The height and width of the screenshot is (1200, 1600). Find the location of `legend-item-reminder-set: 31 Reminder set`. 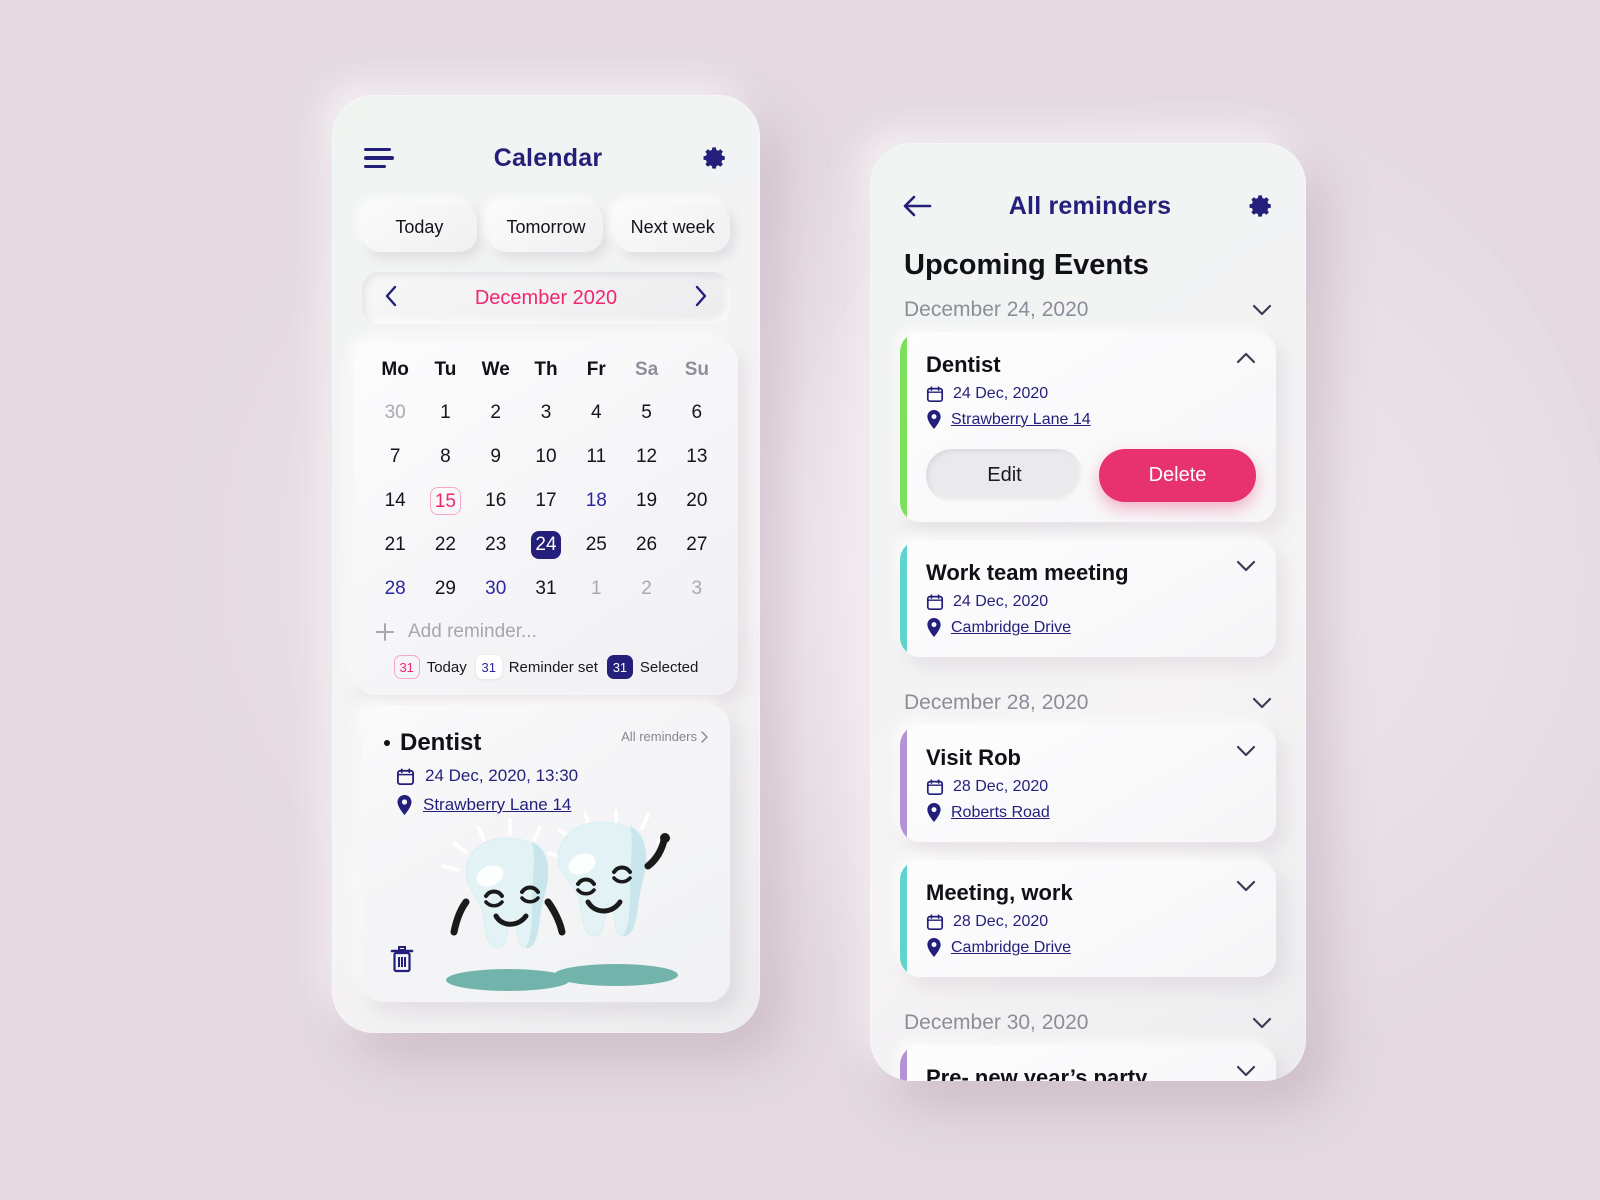

legend-item-reminder-set: 31 Reminder set is located at coordinates (536, 667).